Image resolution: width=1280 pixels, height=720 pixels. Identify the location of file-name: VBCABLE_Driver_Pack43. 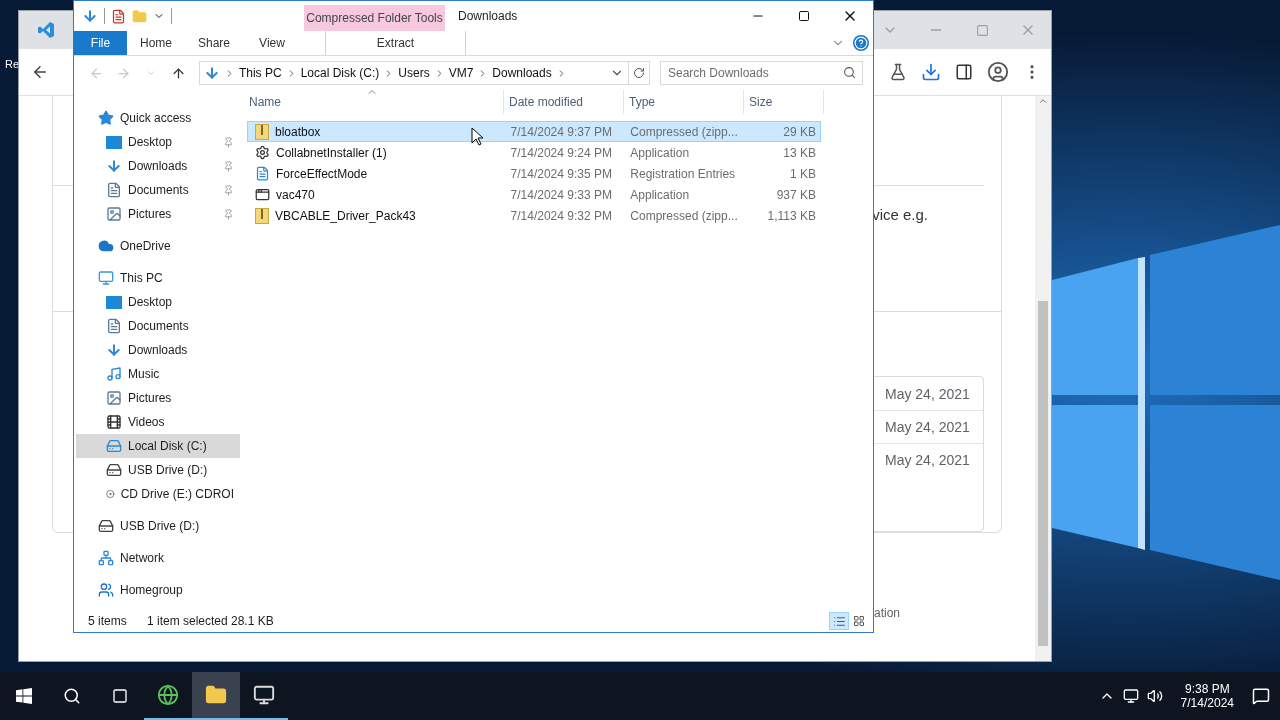
(345, 215).